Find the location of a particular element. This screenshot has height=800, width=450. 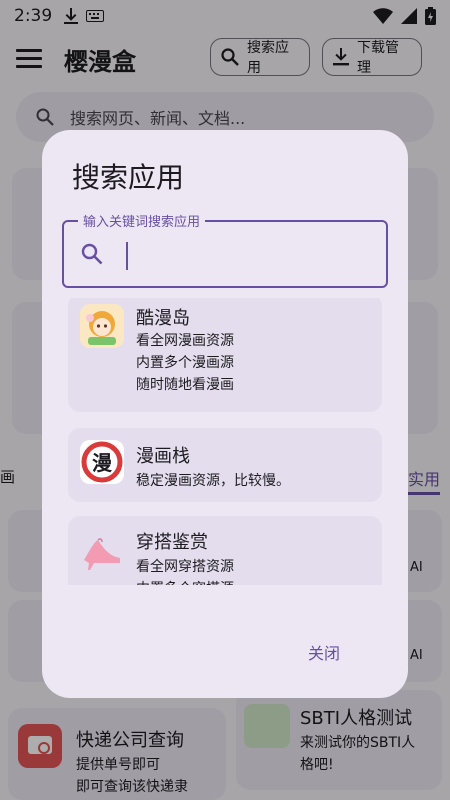

result-desc: 稳定漫画资源，比较慢。 is located at coordinates (213, 481).